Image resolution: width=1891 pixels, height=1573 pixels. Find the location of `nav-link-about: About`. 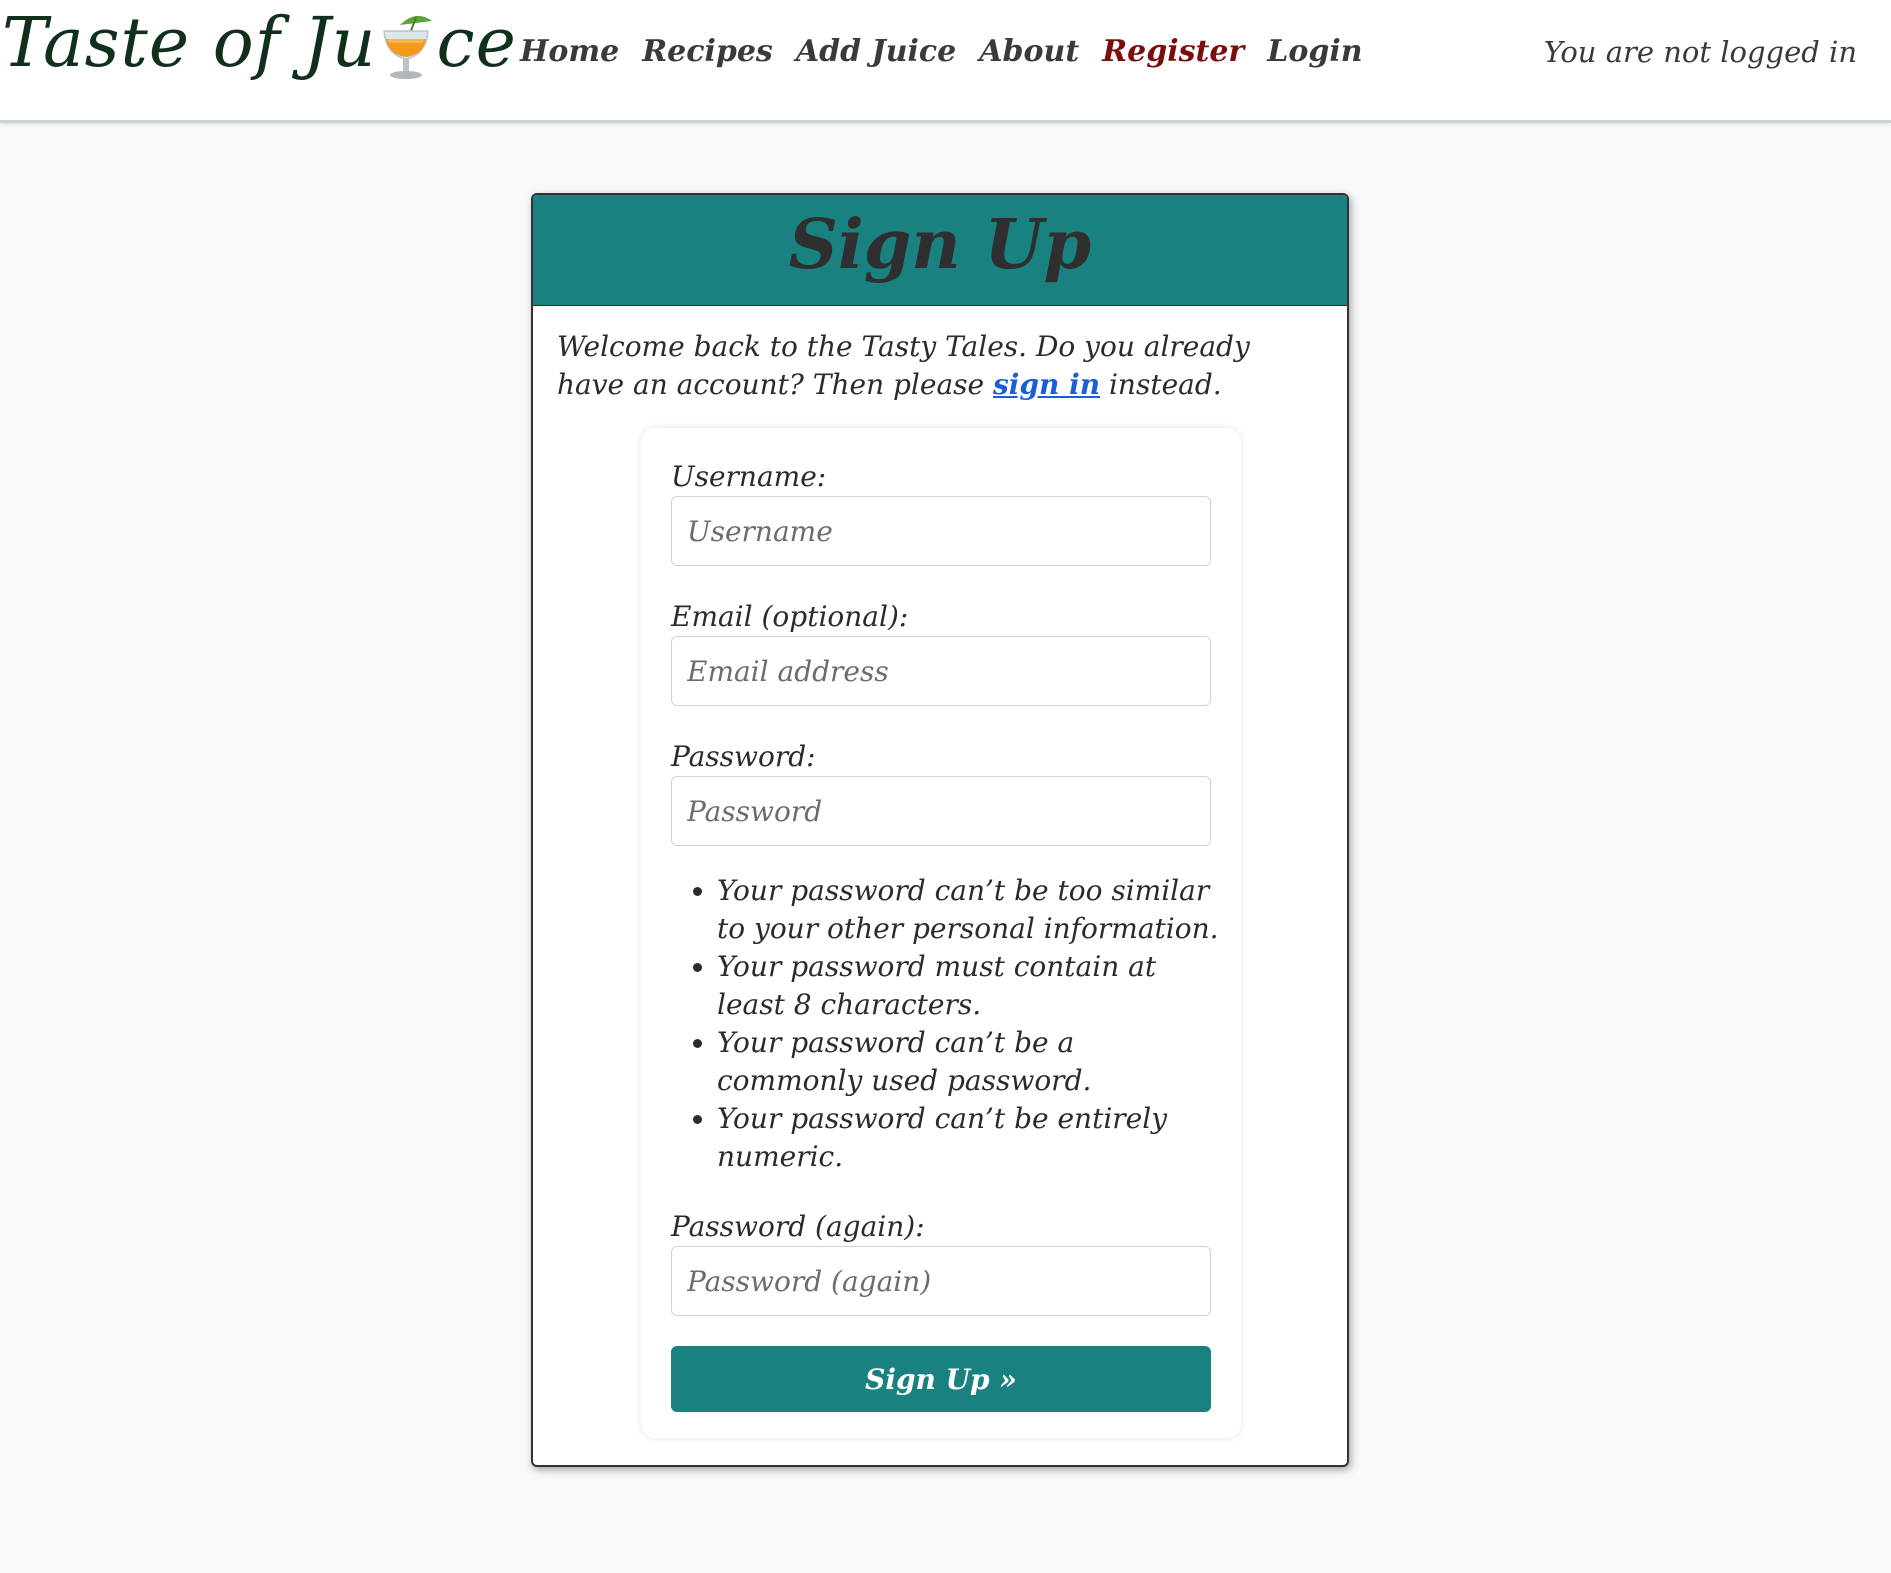

nav-link-about: About is located at coordinates (1029, 52).